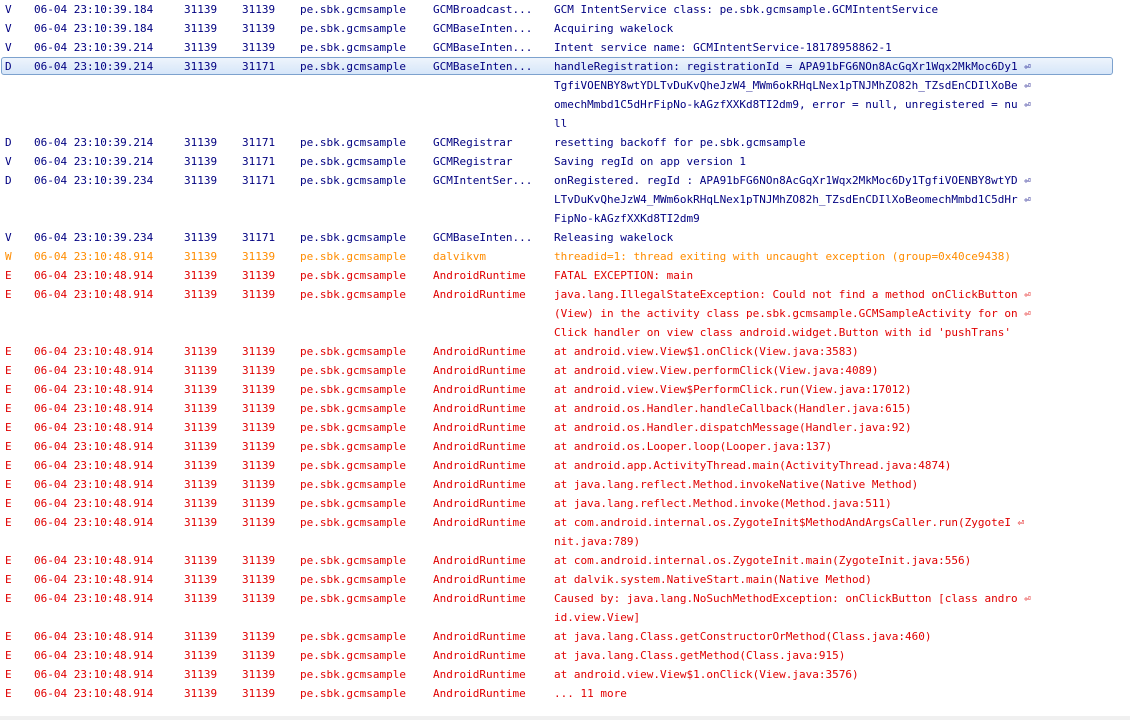 The height and width of the screenshot is (720, 1130). Describe the element at coordinates (650, 161) in the screenshot. I see `log-message-line: Saving regId on app version 1` at that location.